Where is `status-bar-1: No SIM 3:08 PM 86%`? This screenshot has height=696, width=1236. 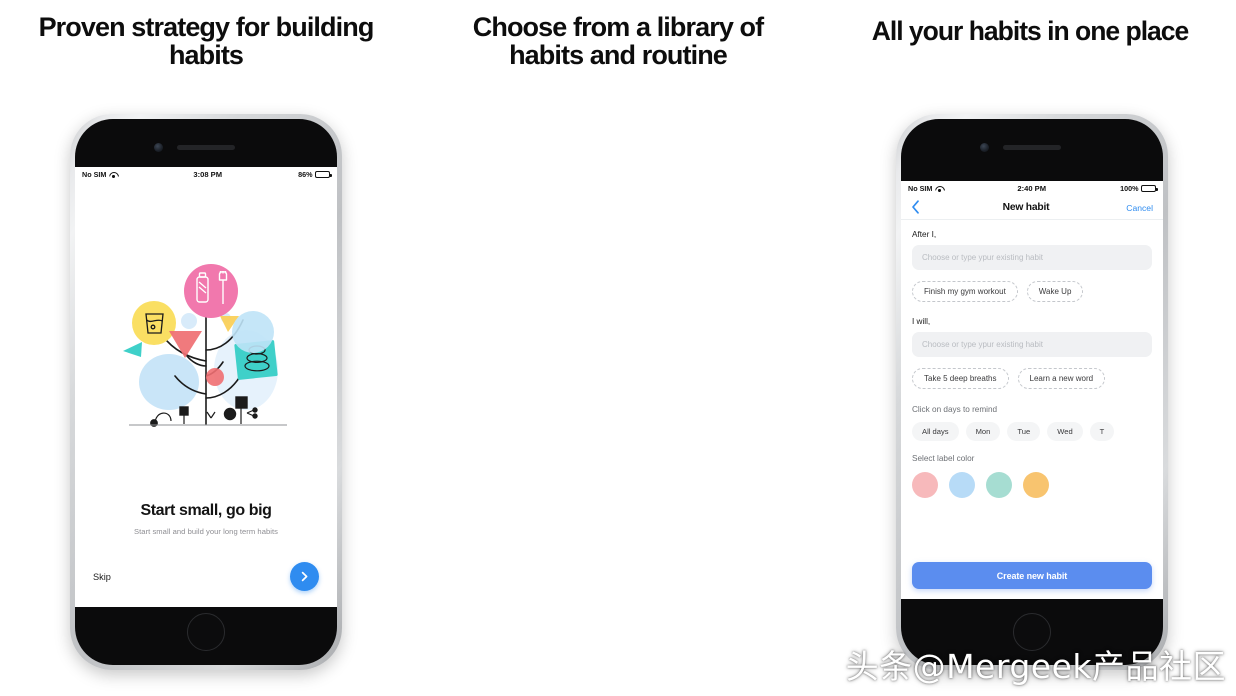 status-bar-1: No SIM 3:08 PM 86% is located at coordinates (206, 174).